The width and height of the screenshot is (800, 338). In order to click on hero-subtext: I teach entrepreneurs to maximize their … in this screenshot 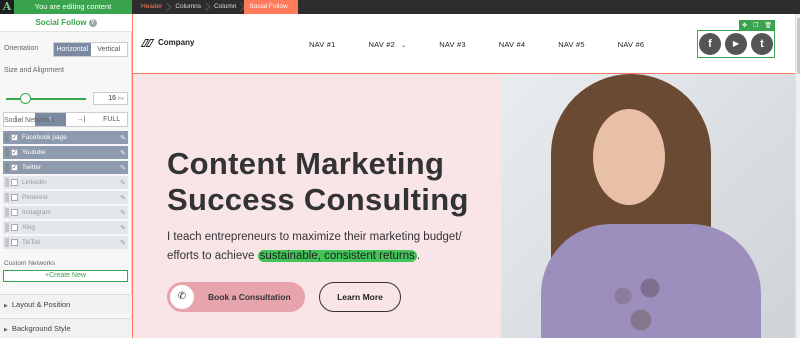, I will do `click(327, 247)`.